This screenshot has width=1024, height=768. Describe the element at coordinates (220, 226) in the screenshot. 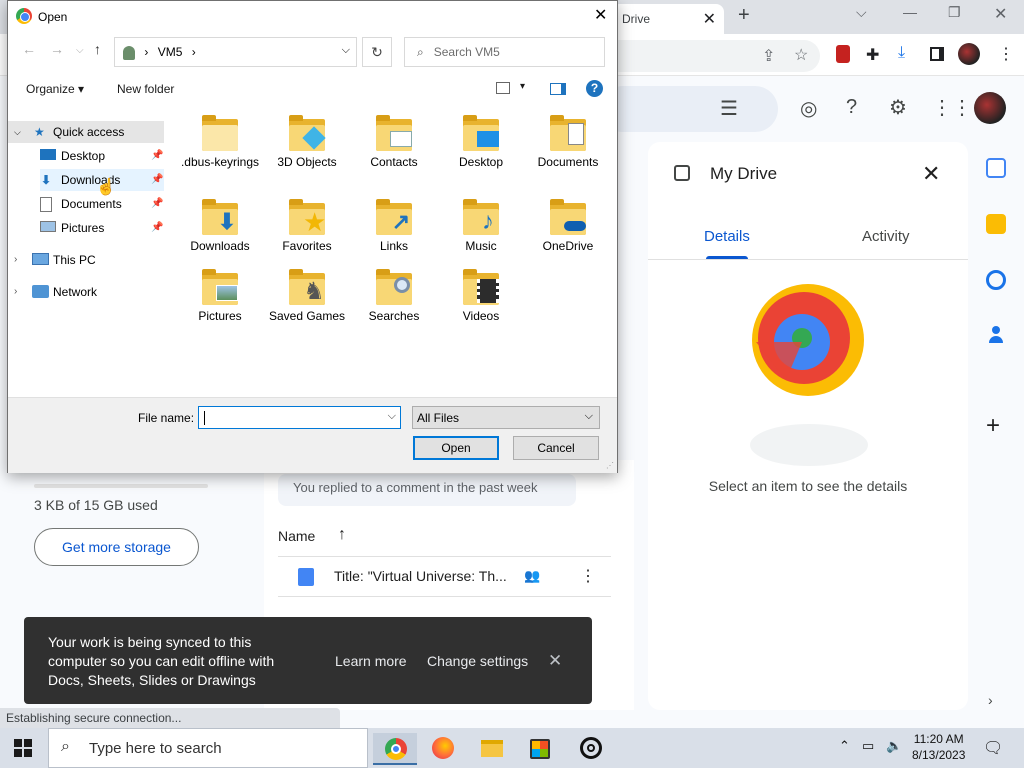

I see `folder-item: ⬇ Downloads` at that location.